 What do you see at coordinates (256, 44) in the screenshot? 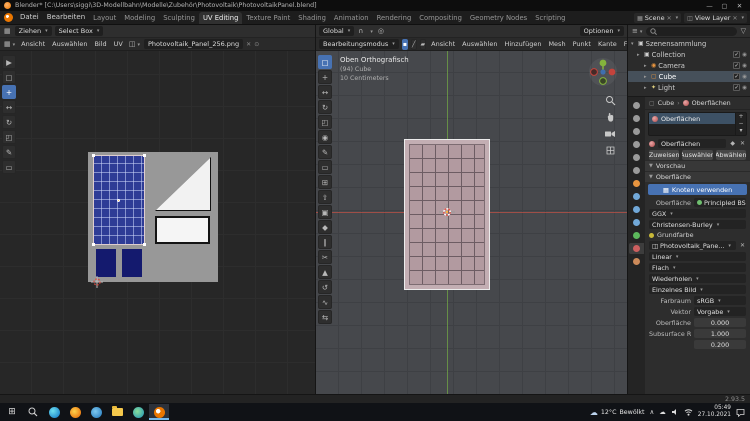
I see `image-pin-icon: ⊙` at bounding box center [256, 44].